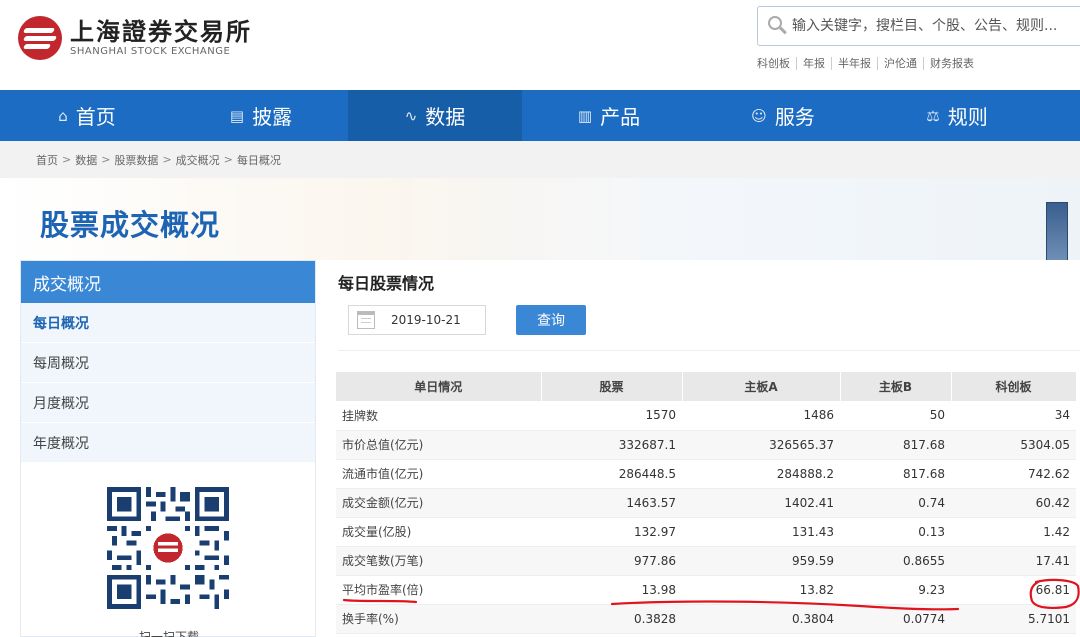 The width and height of the screenshot is (1080, 637). Describe the element at coordinates (168, 403) in the screenshot. I see `sidebar-item-monthly: 月度概况` at that location.